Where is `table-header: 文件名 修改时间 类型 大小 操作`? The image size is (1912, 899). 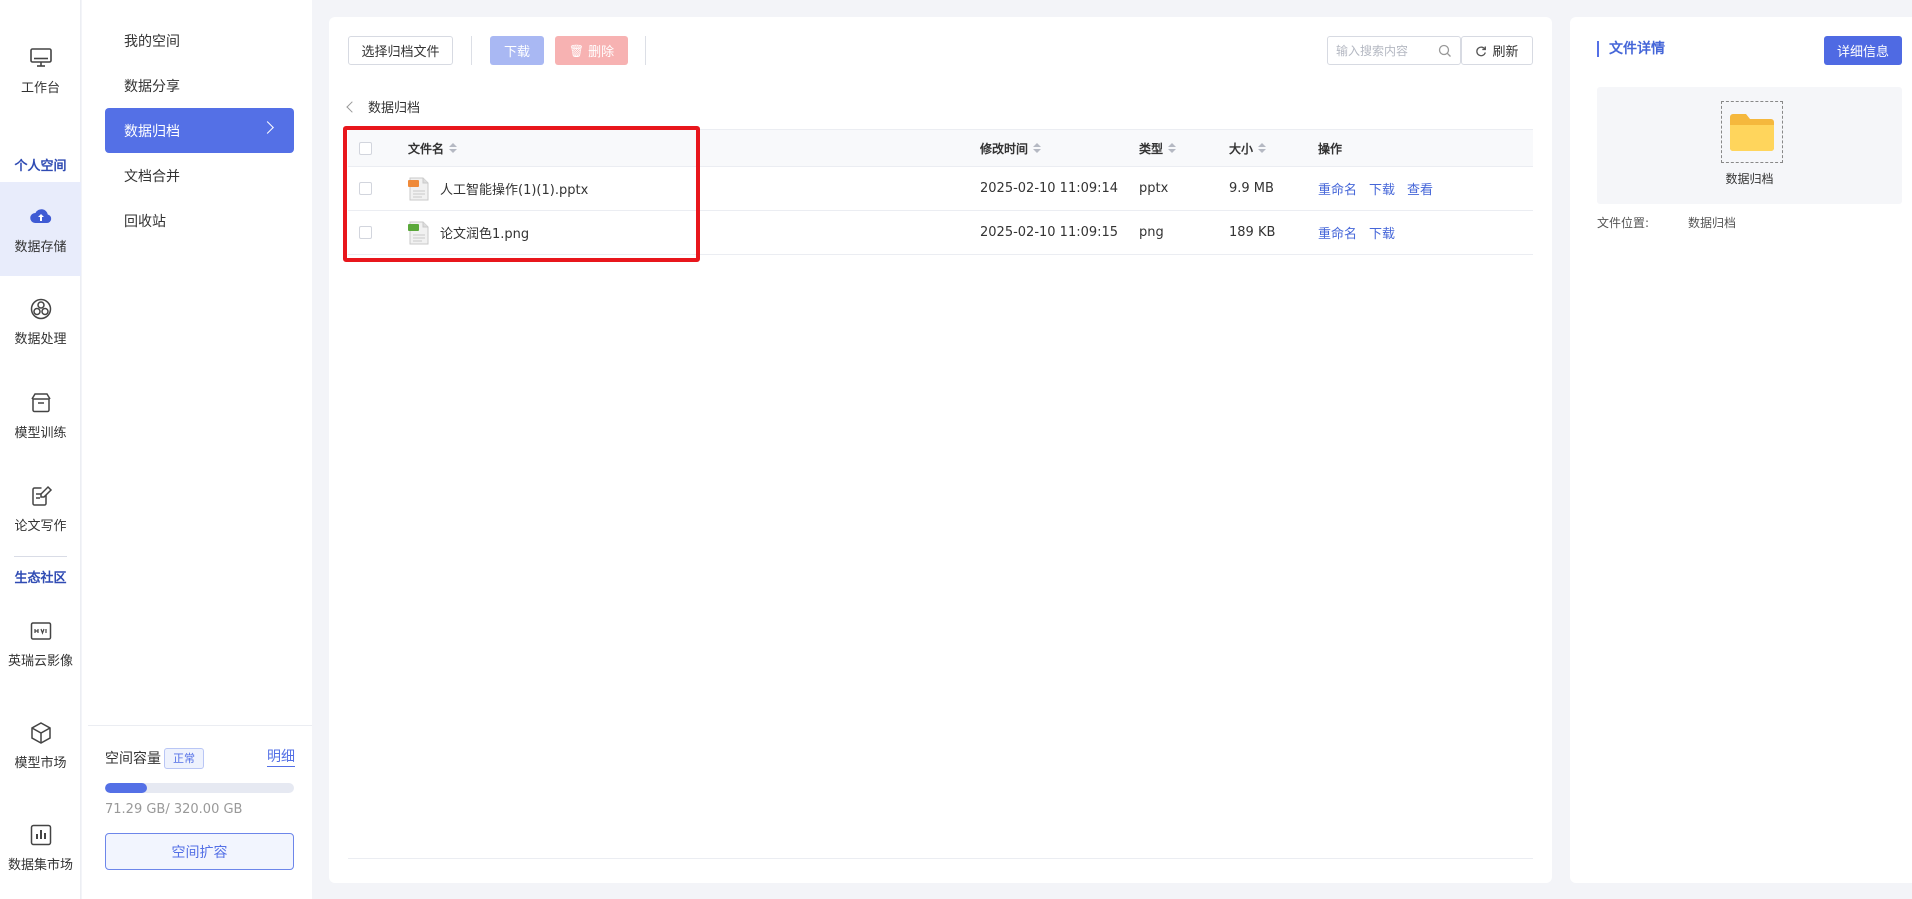
table-header: 文件名 修改时间 类型 大小 操作 is located at coordinates (940, 148).